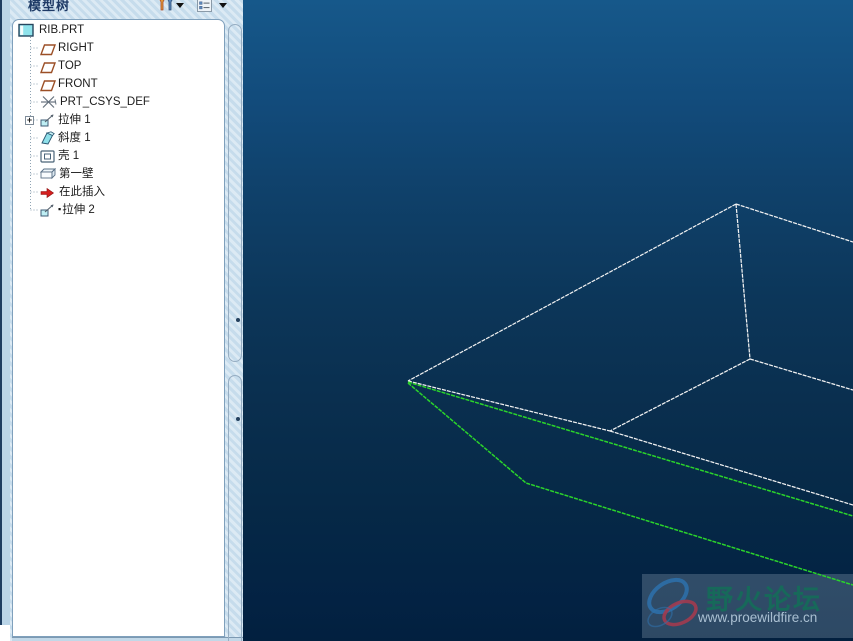 This screenshot has width=853, height=641. Describe the element at coordinates (204, 8) in the screenshot. I see `tree-list-icon` at that location.